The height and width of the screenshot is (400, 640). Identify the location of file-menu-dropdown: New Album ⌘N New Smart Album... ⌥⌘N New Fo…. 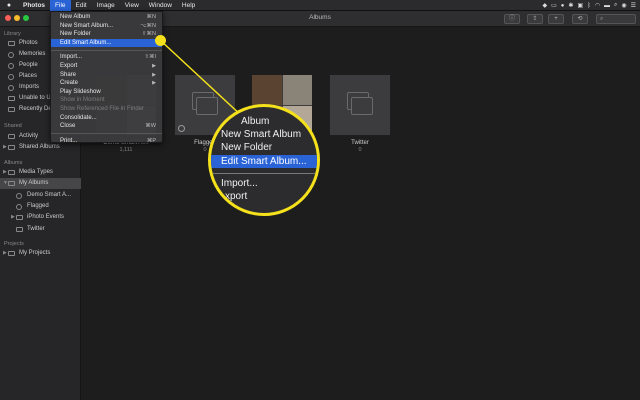
(106, 78).